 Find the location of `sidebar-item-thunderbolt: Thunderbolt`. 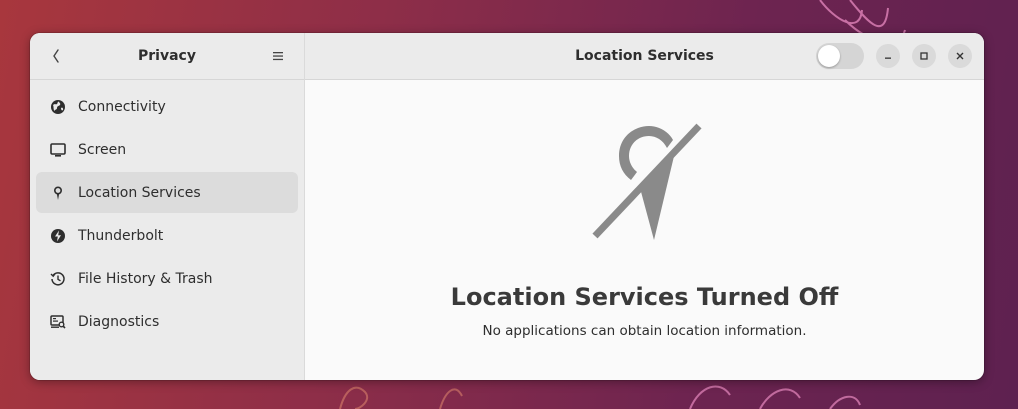

sidebar-item-thunderbolt: Thunderbolt is located at coordinates (167, 235).